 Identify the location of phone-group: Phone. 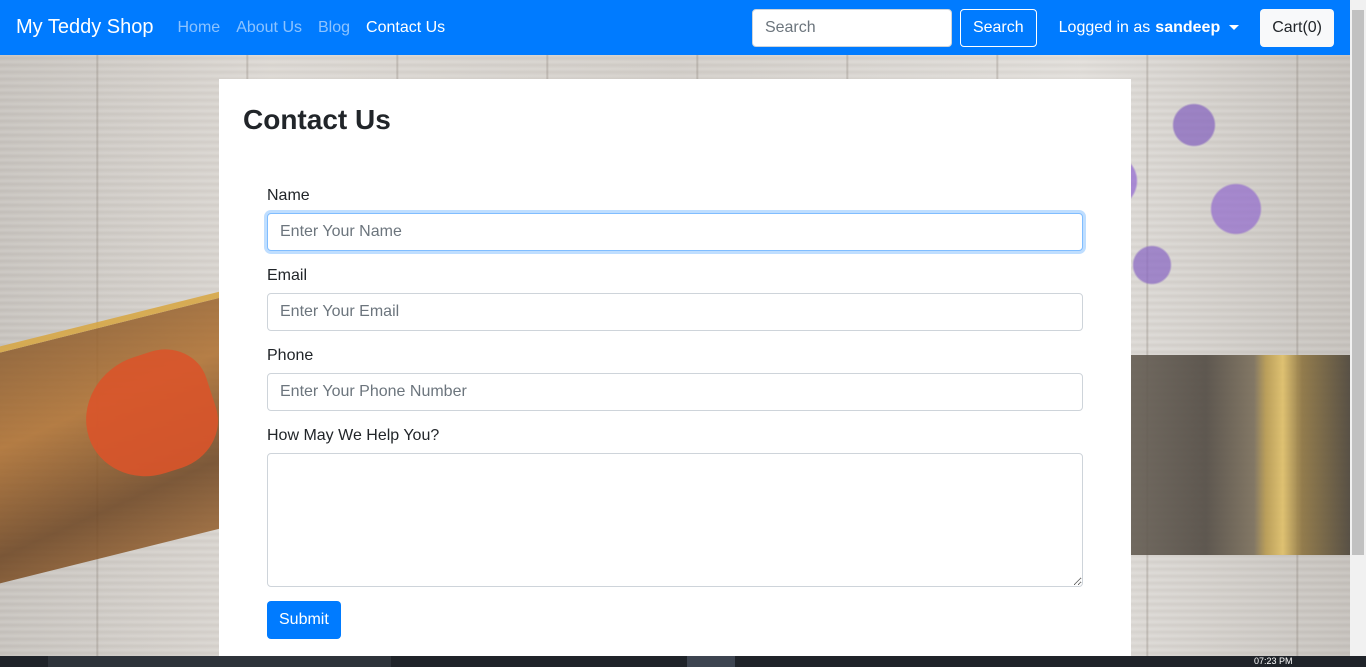
(675, 379).